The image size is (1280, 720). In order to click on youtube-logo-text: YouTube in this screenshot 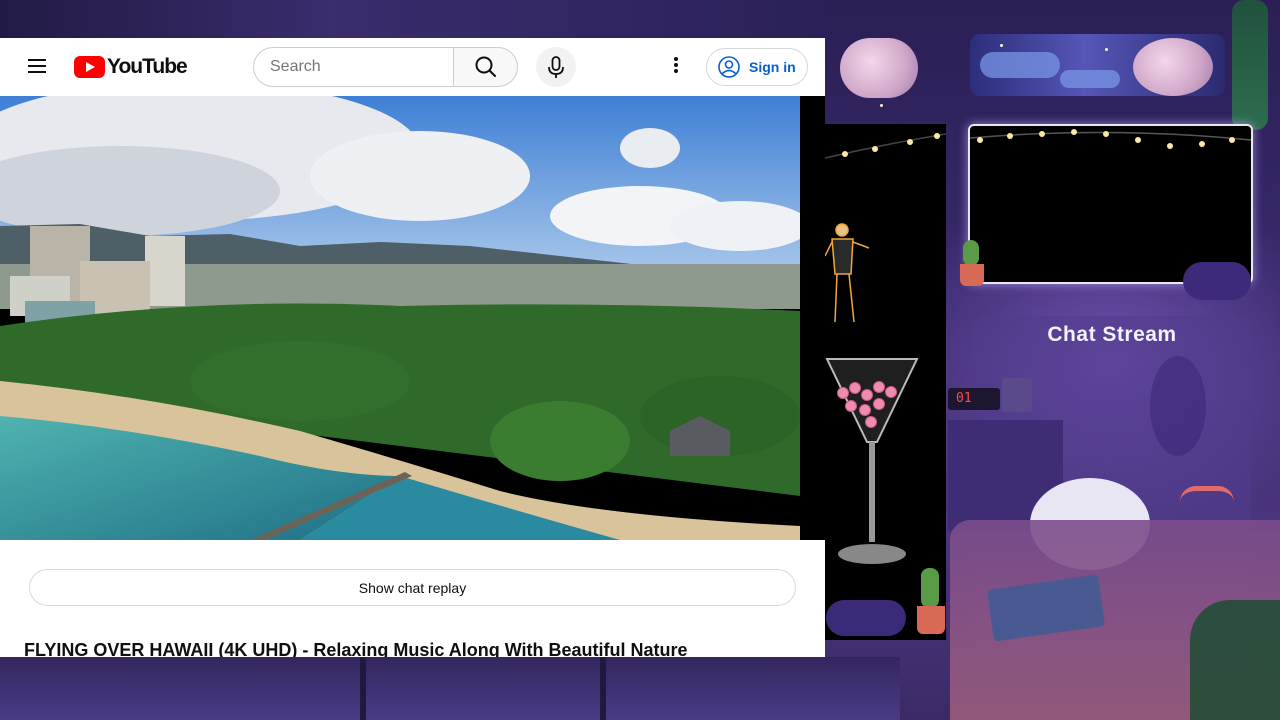, I will do `click(147, 66)`.